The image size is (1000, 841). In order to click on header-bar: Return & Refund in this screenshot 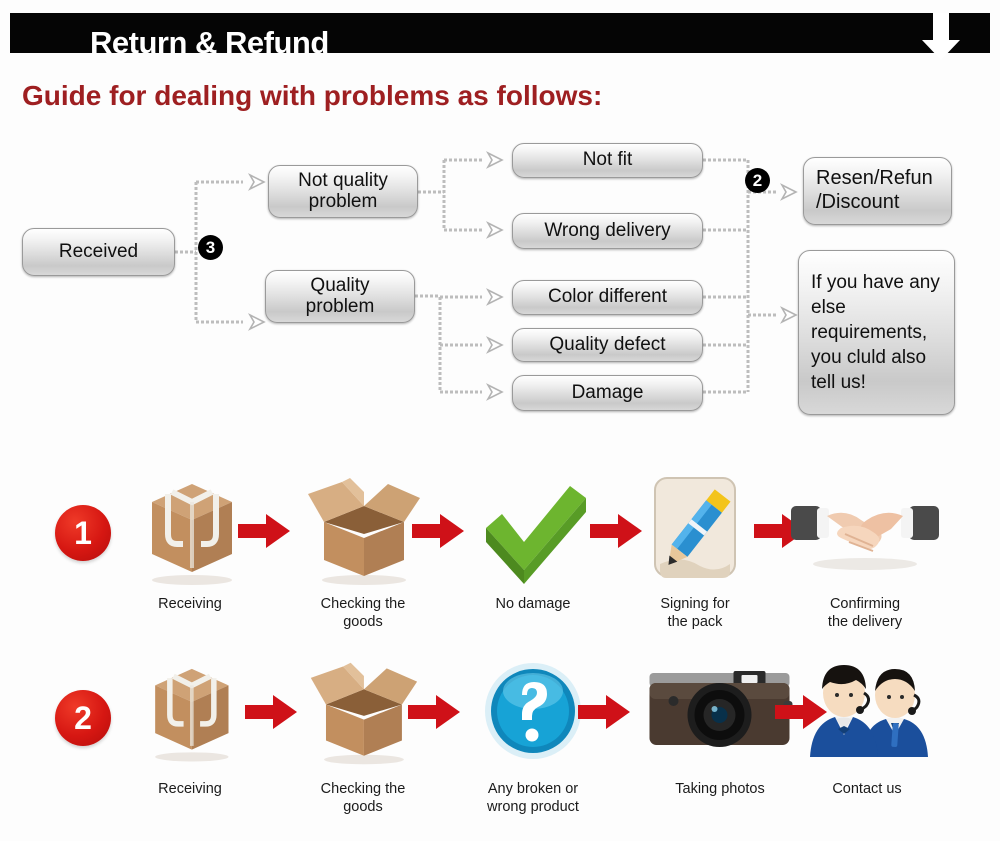, I will do `click(500, 36)`.